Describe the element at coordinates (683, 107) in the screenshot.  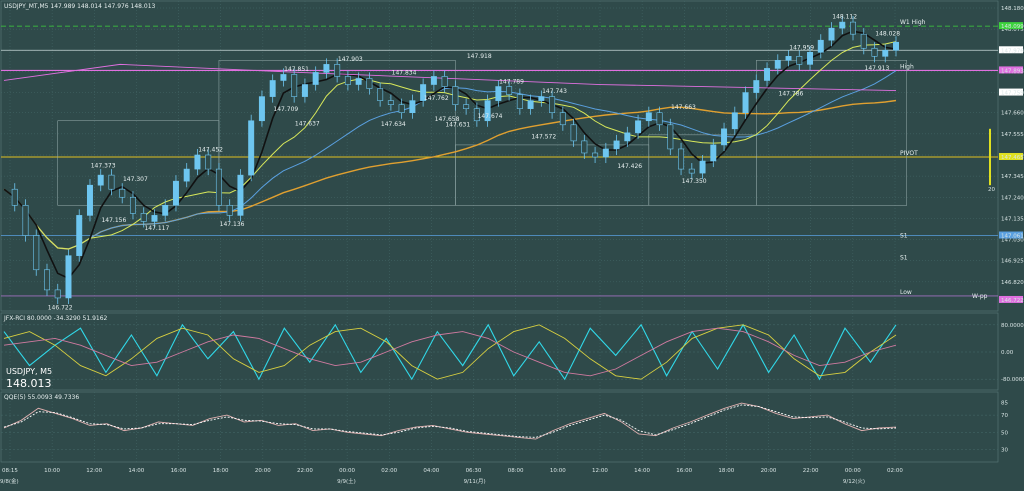
I see `price-label: 147.663` at that location.